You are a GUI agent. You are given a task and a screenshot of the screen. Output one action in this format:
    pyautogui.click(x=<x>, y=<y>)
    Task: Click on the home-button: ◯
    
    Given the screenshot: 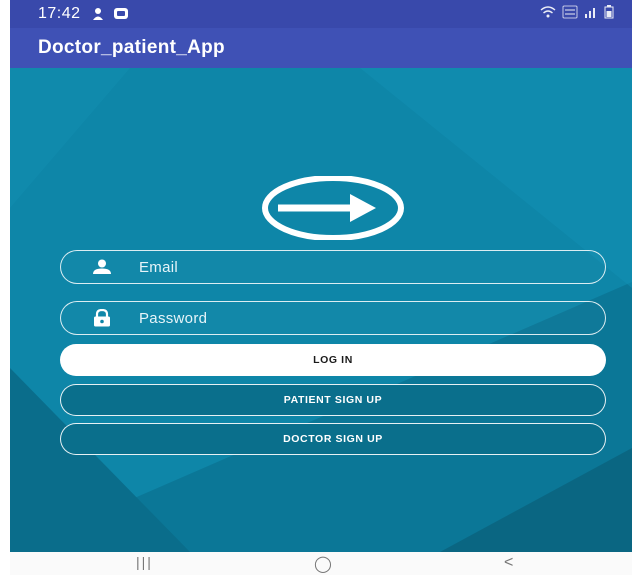 What is the action you would take?
    pyautogui.click(x=323, y=564)
    